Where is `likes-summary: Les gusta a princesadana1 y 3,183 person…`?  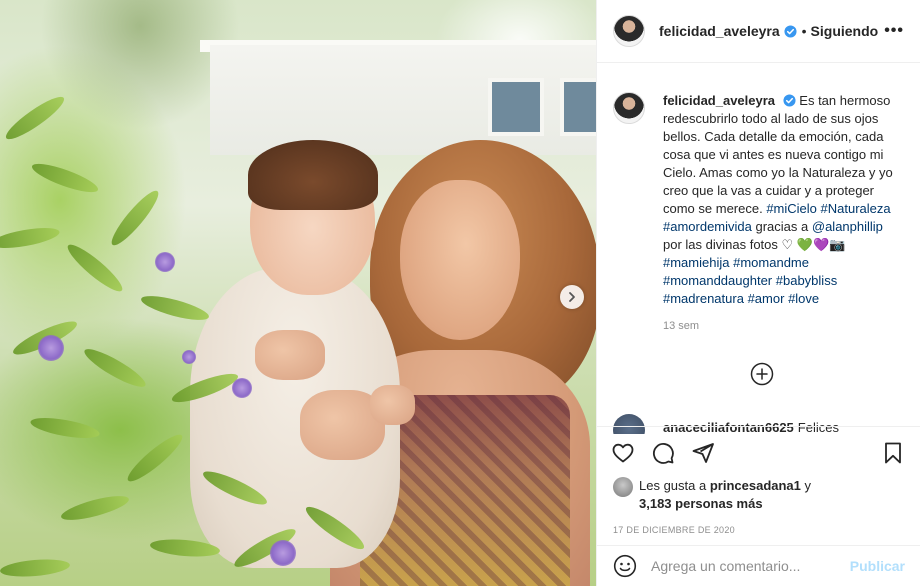 likes-summary: Les gusta a princesadana1 y 3,183 person… is located at coordinates (758, 489).